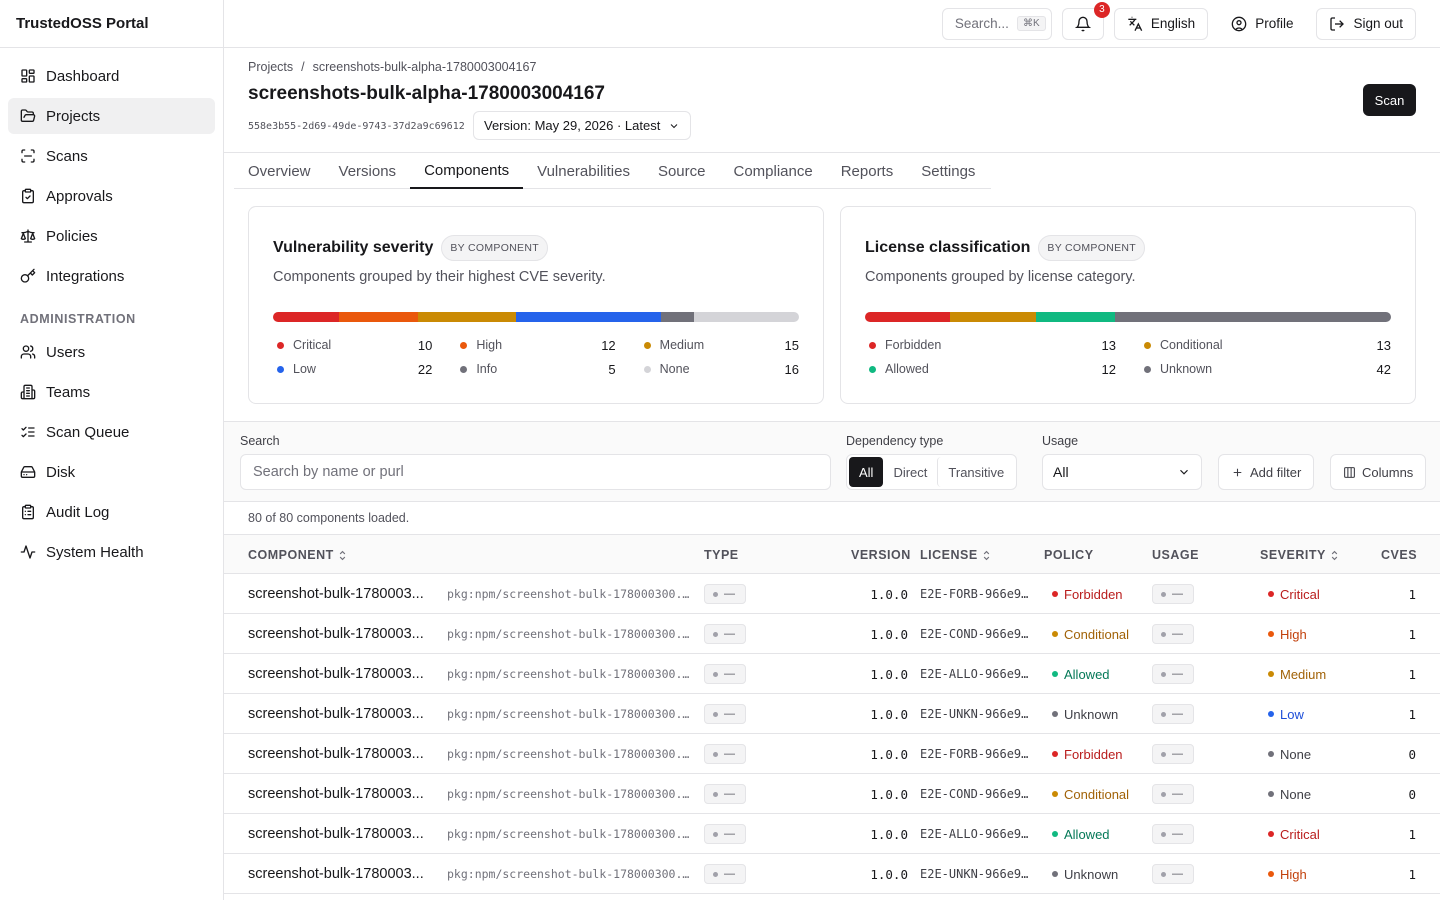  Describe the element at coordinates (1085, 20) in the screenshot. I see `notifications-button: 3` at that location.